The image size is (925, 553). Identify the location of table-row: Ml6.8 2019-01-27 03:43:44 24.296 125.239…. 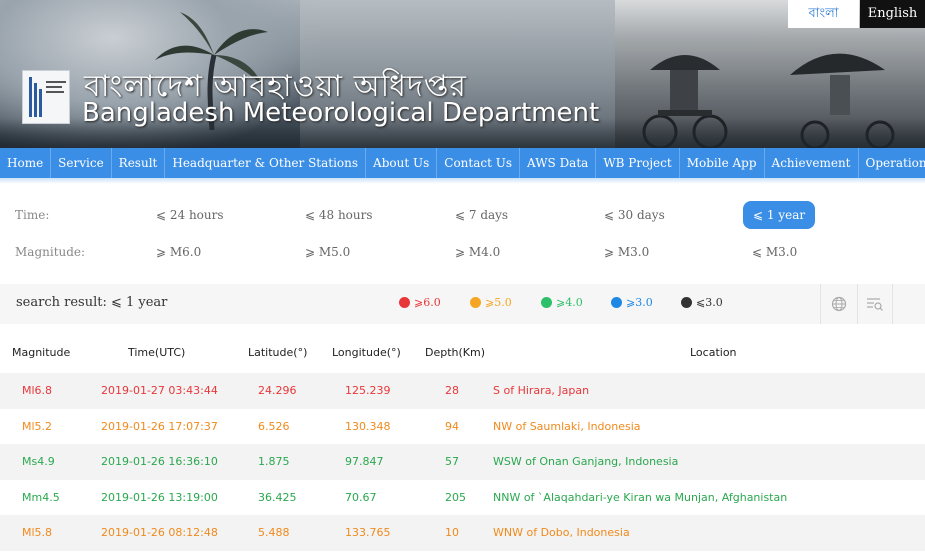
(462, 391).